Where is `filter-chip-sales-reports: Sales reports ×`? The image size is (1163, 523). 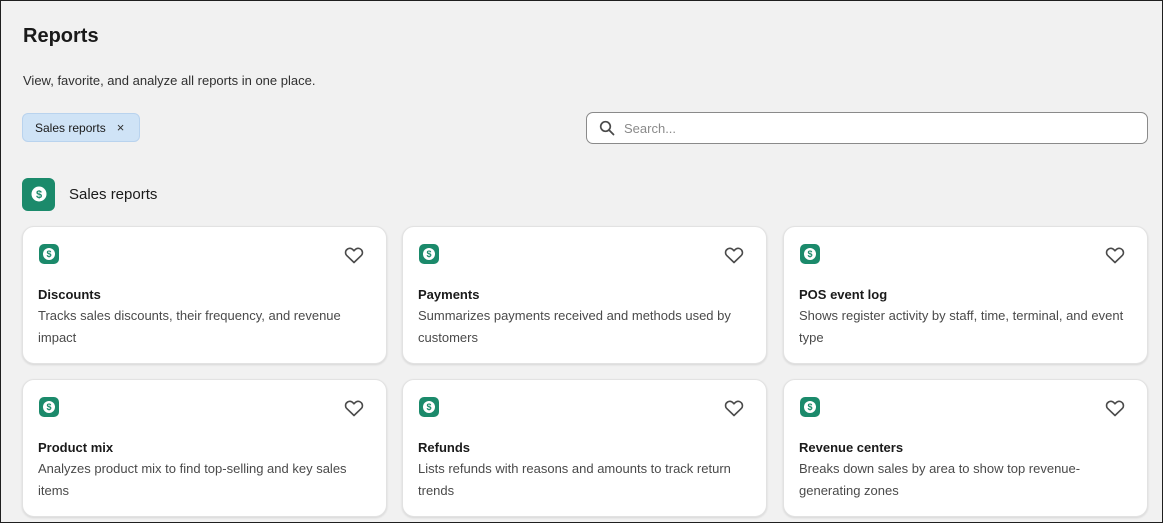
filter-chip-sales-reports: Sales reports × is located at coordinates (81, 127).